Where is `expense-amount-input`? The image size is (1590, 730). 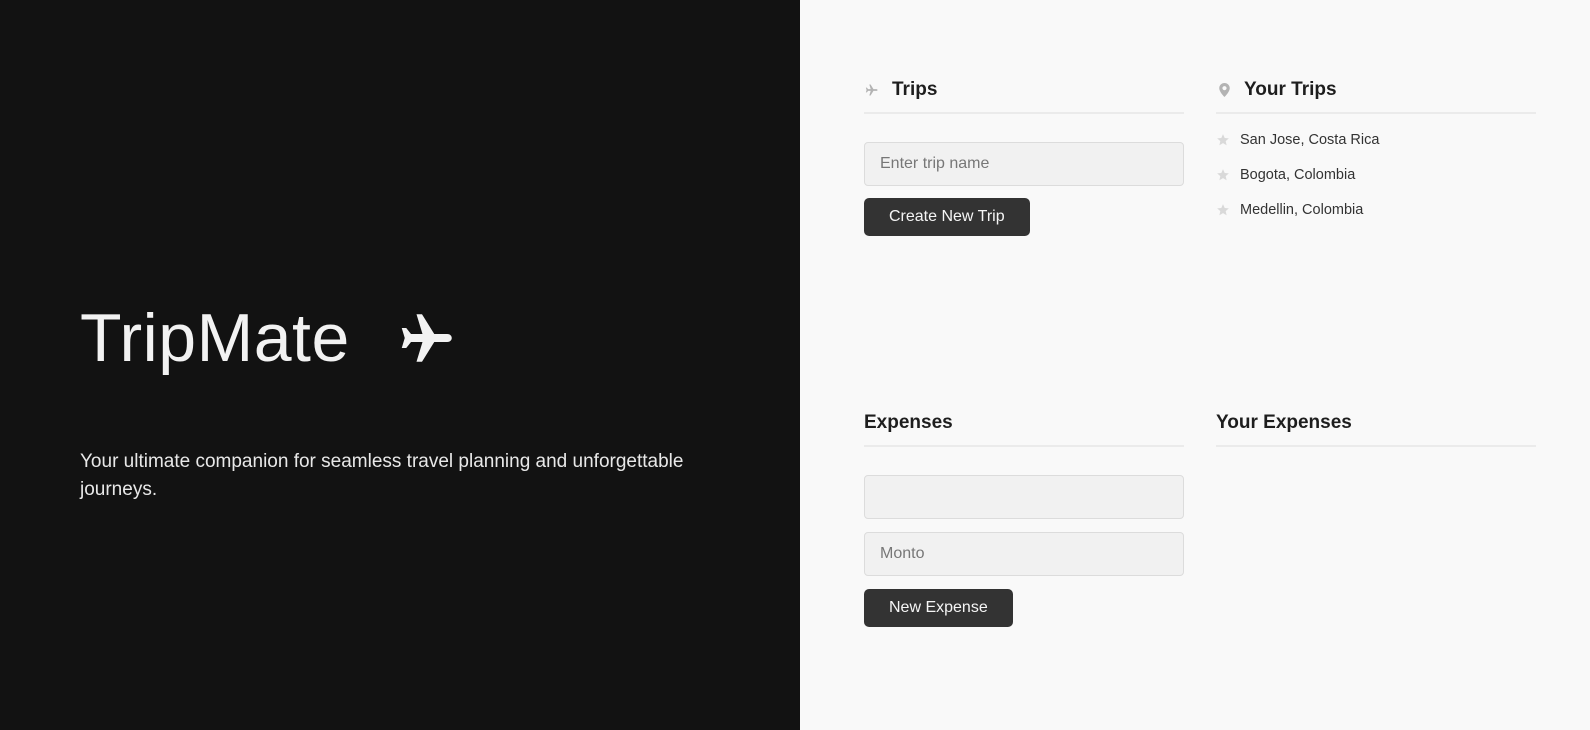
expense-amount-input is located at coordinates (1024, 554).